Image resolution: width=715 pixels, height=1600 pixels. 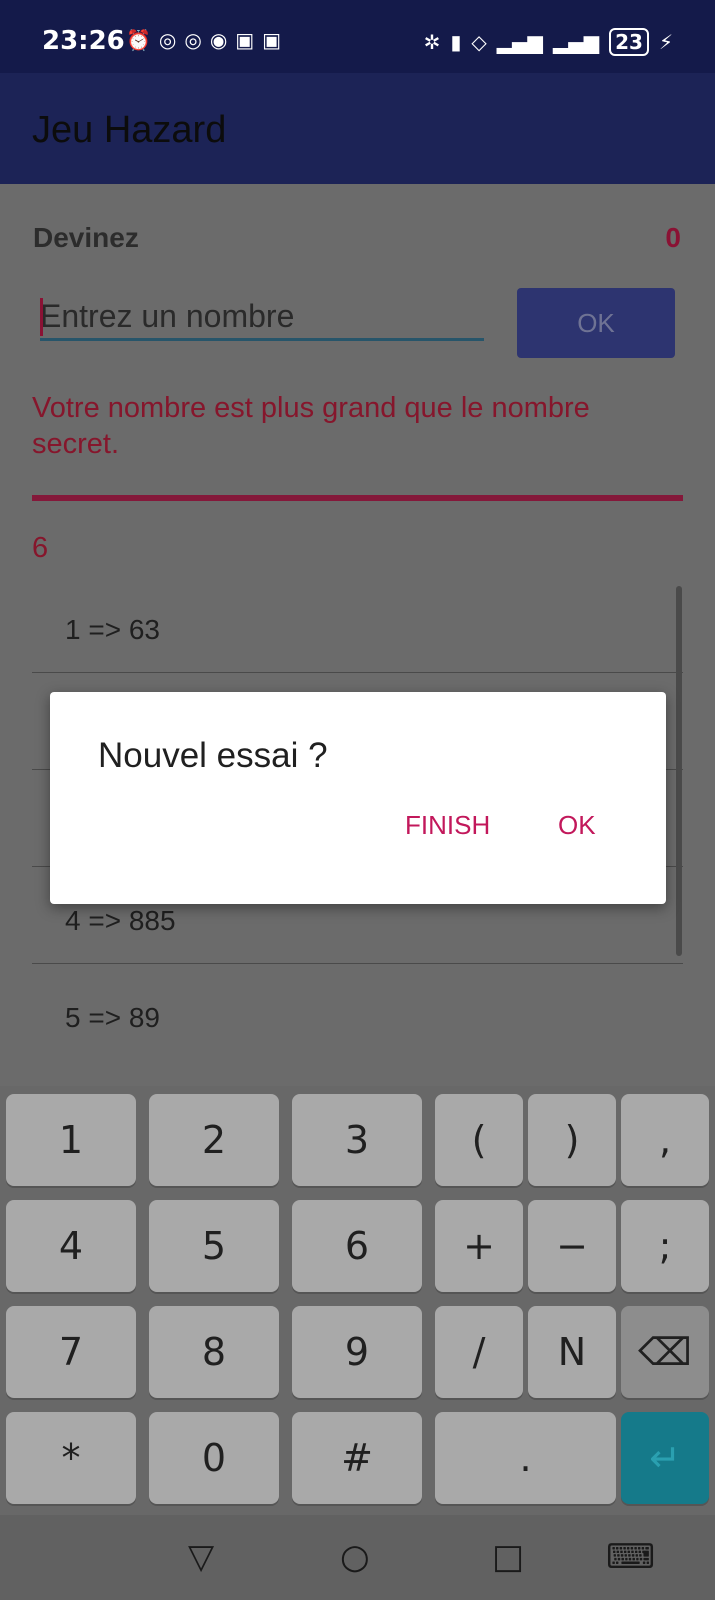 What do you see at coordinates (218, 40) in the screenshot?
I see `app-notification-icon: ◉` at bounding box center [218, 40].